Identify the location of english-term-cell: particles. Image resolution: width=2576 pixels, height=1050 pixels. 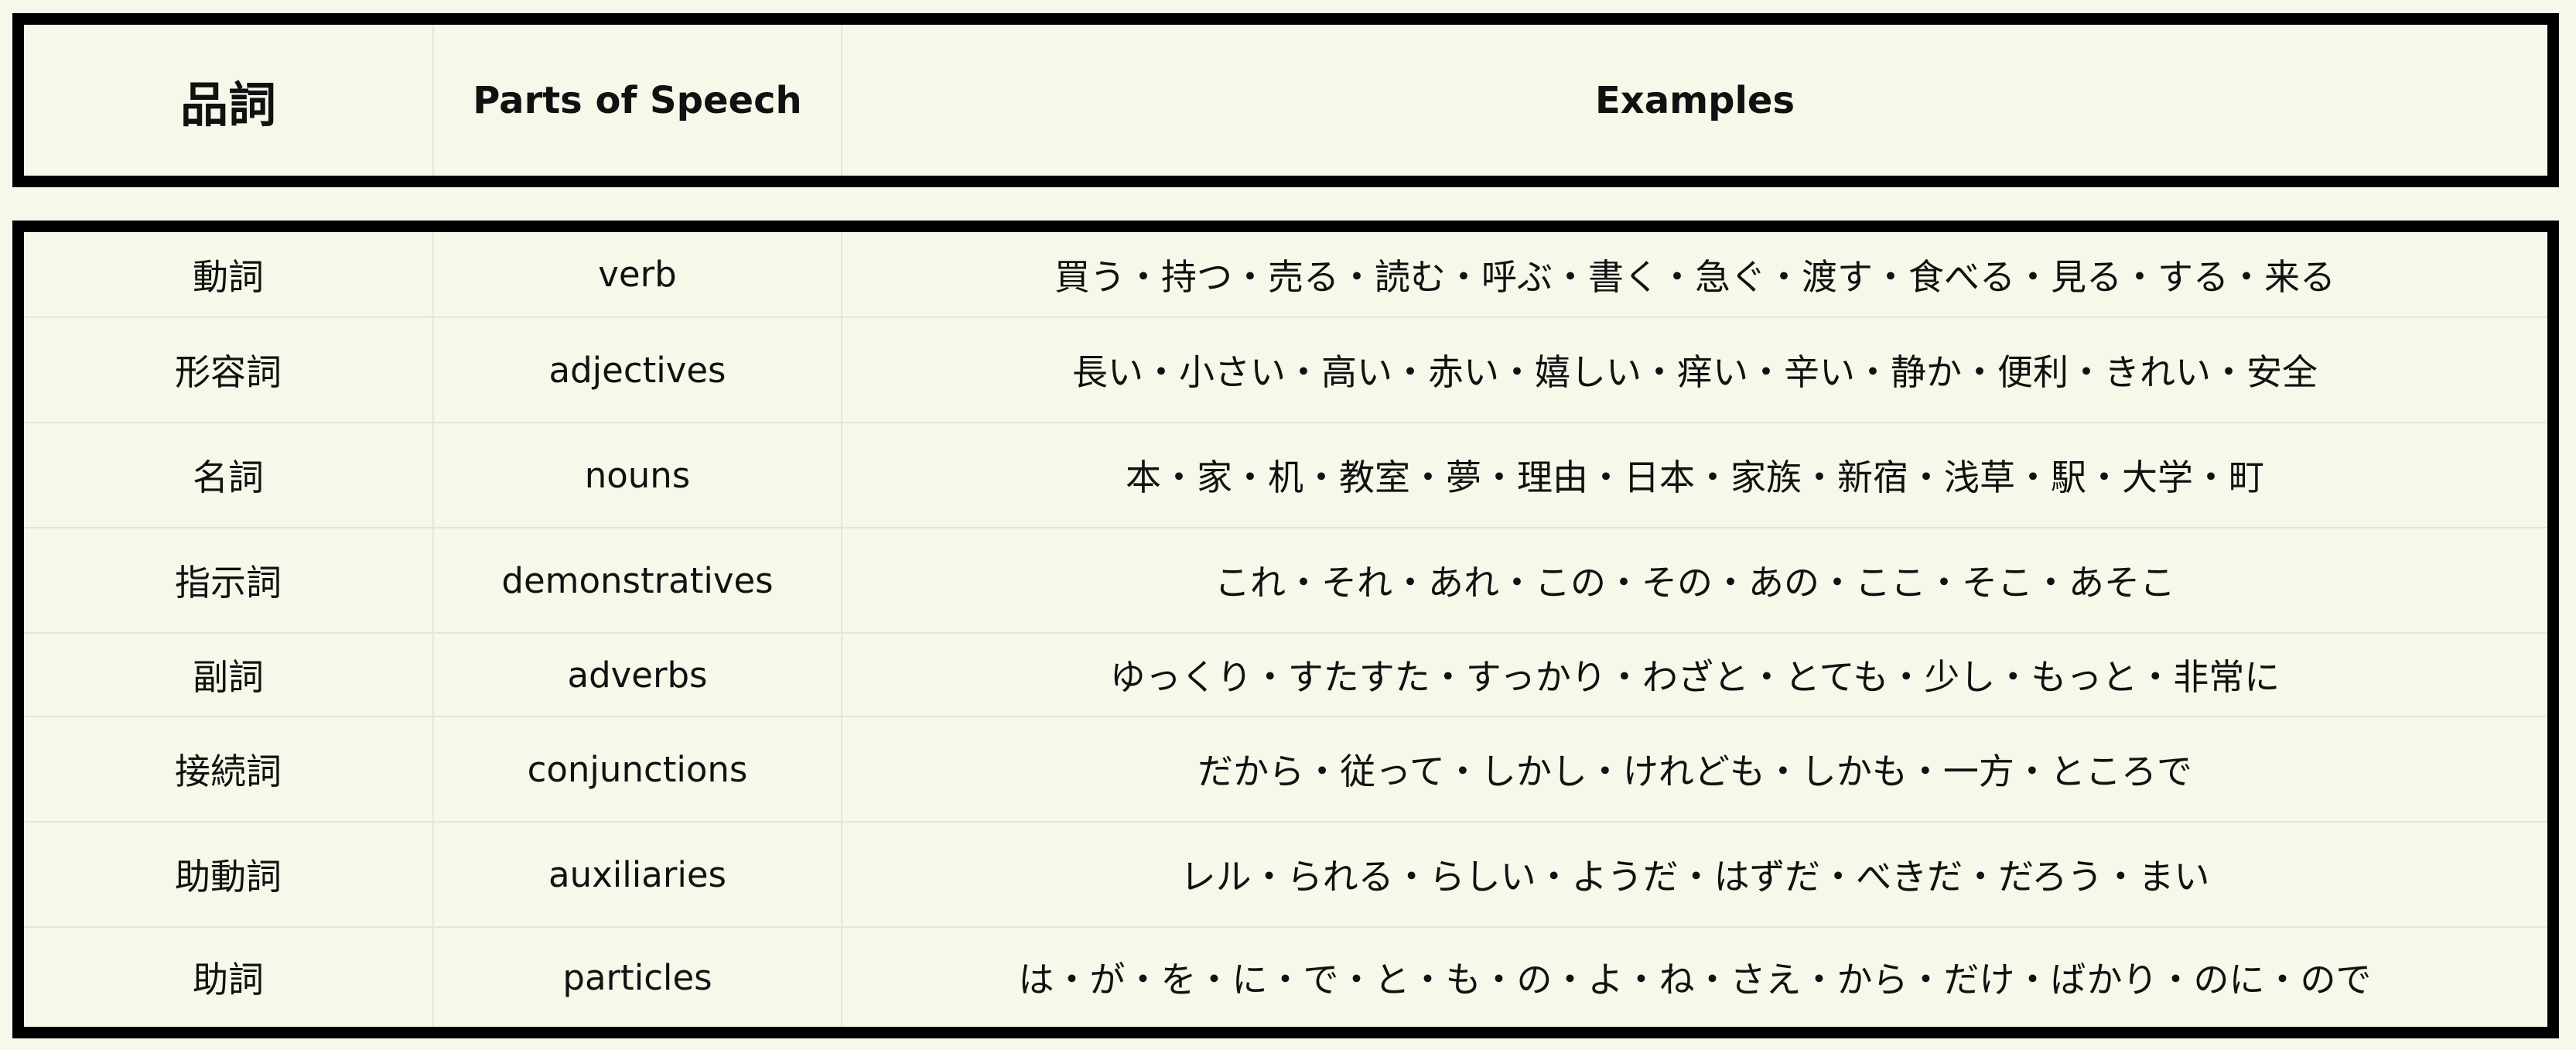
(638, 977).